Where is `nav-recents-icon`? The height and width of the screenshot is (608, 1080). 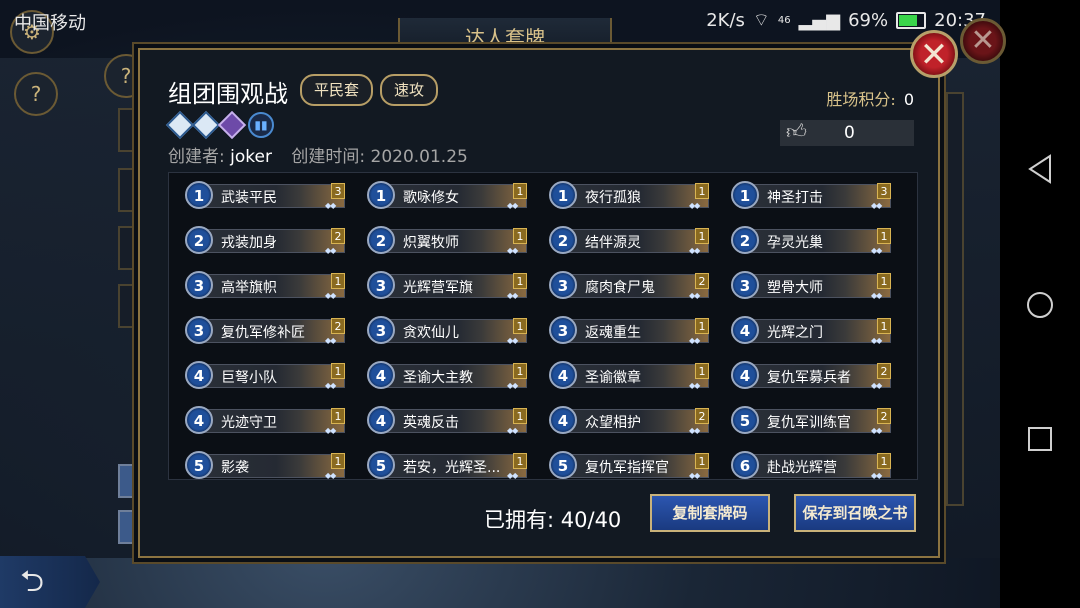 nav-recents-icon is located at coordinates (1040, 439).